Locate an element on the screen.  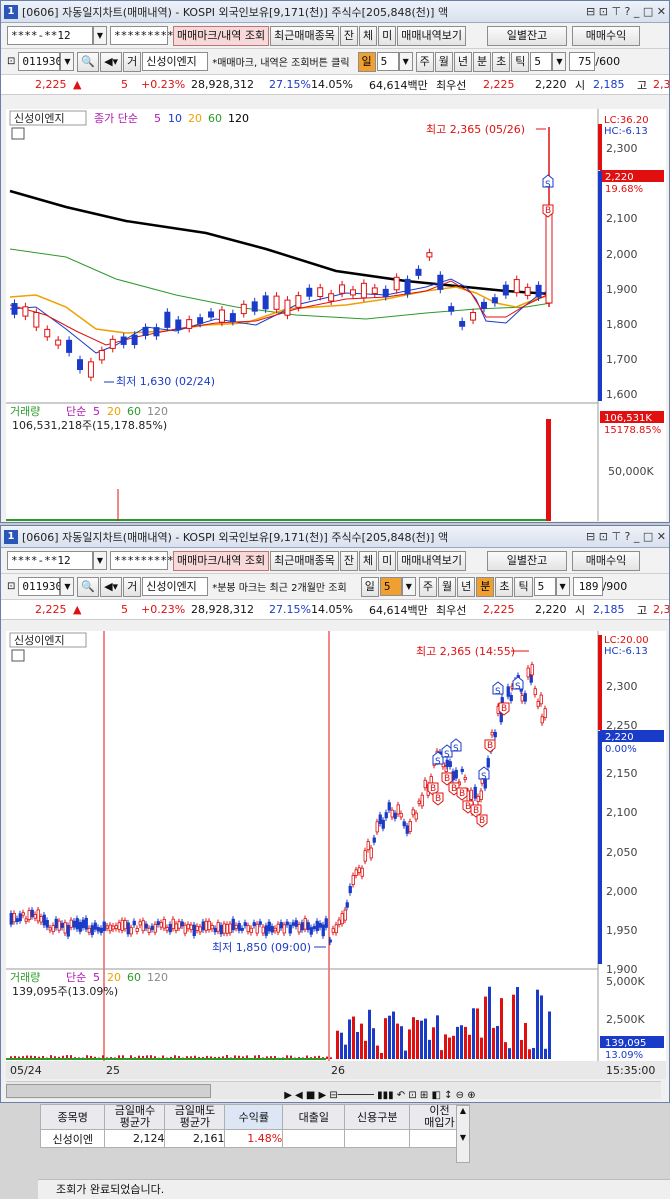
data-count-input: 75 is located at coordinates (582, 61).